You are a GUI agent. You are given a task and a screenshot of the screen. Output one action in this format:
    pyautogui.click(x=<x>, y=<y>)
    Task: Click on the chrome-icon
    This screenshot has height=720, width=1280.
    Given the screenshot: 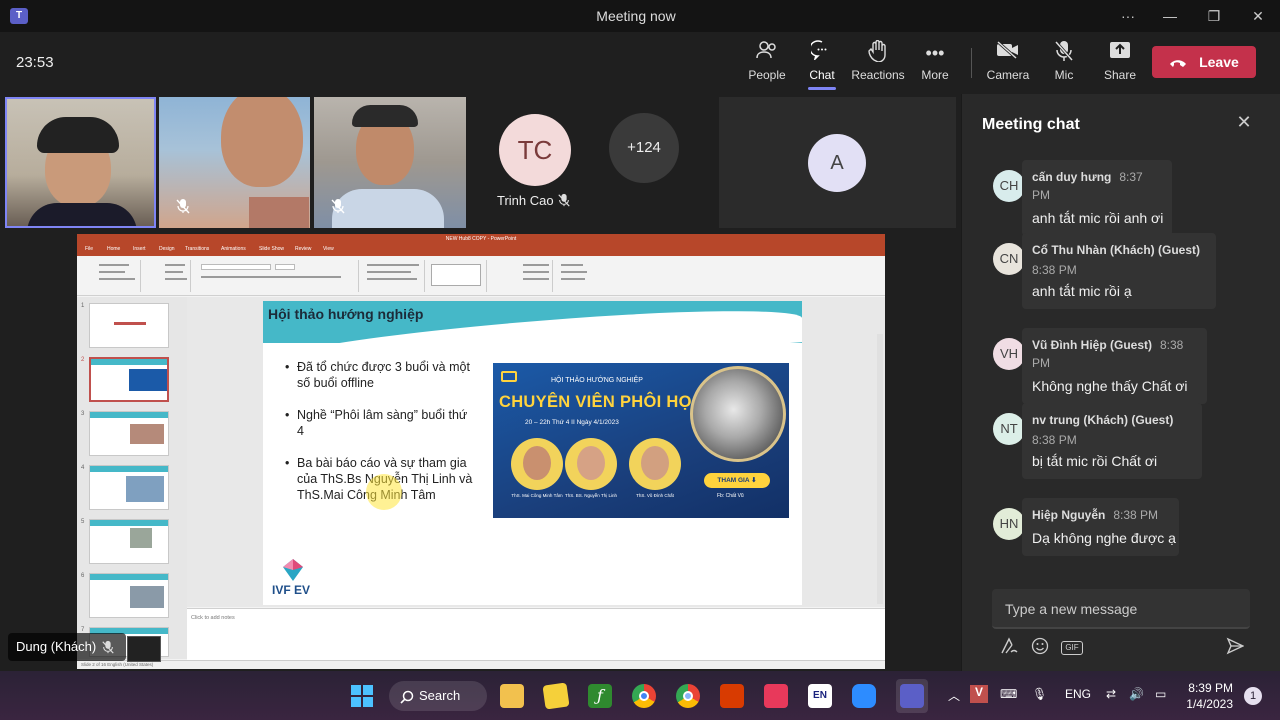 What is the action you would take?
    pyautogui.click(x=644, y=696)
    